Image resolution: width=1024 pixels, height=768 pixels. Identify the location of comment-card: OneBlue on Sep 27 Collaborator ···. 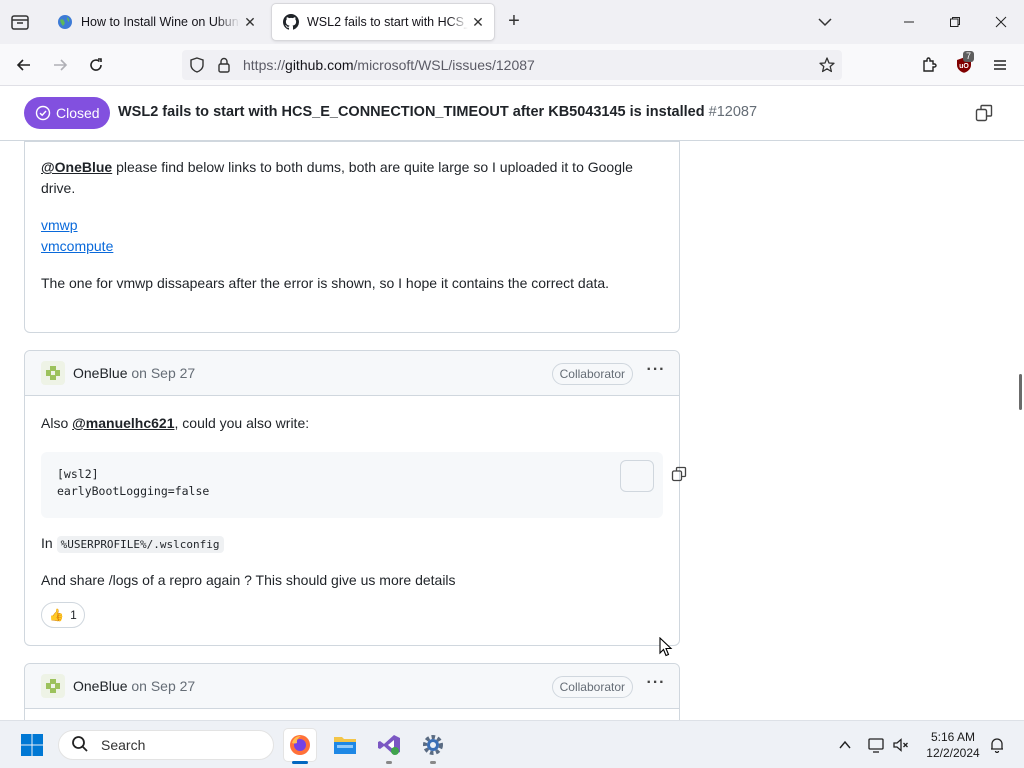
(352, 691).